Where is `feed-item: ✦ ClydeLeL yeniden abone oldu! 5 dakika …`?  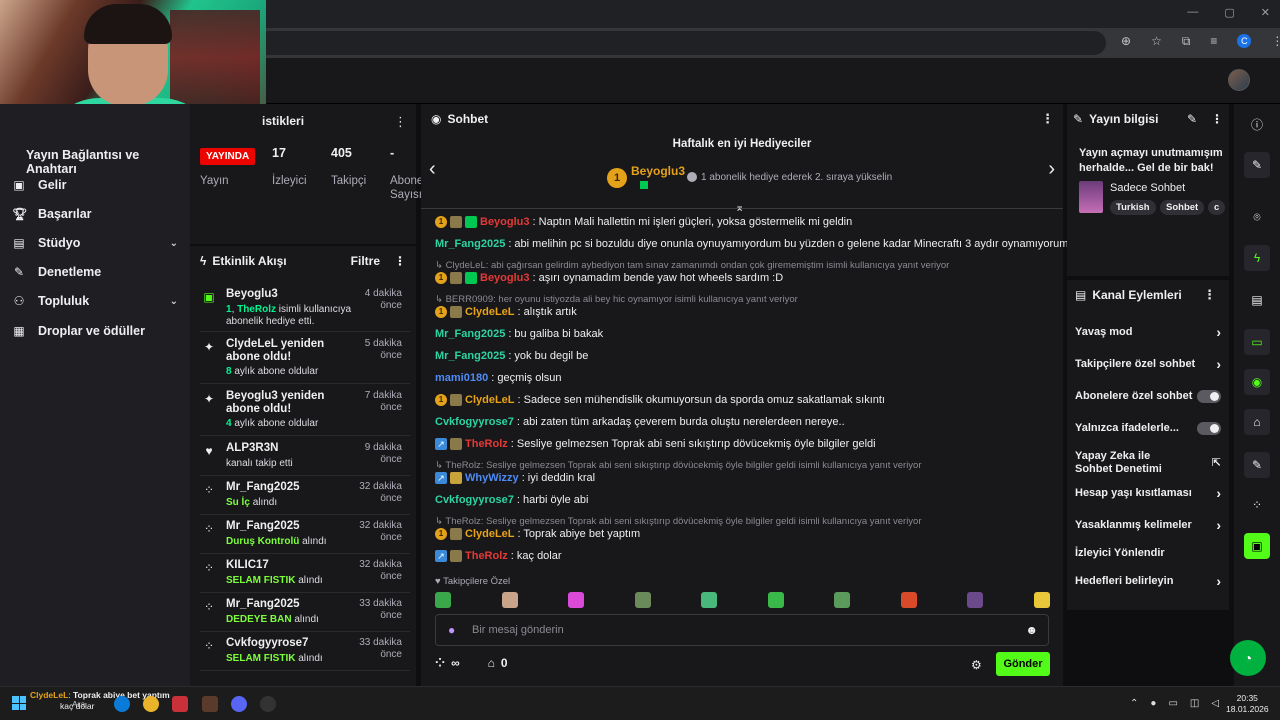 feed-item: ✦ ClydeLeL yeniden abone oldu! 5 dakika … is located at coordinates (305, 361).